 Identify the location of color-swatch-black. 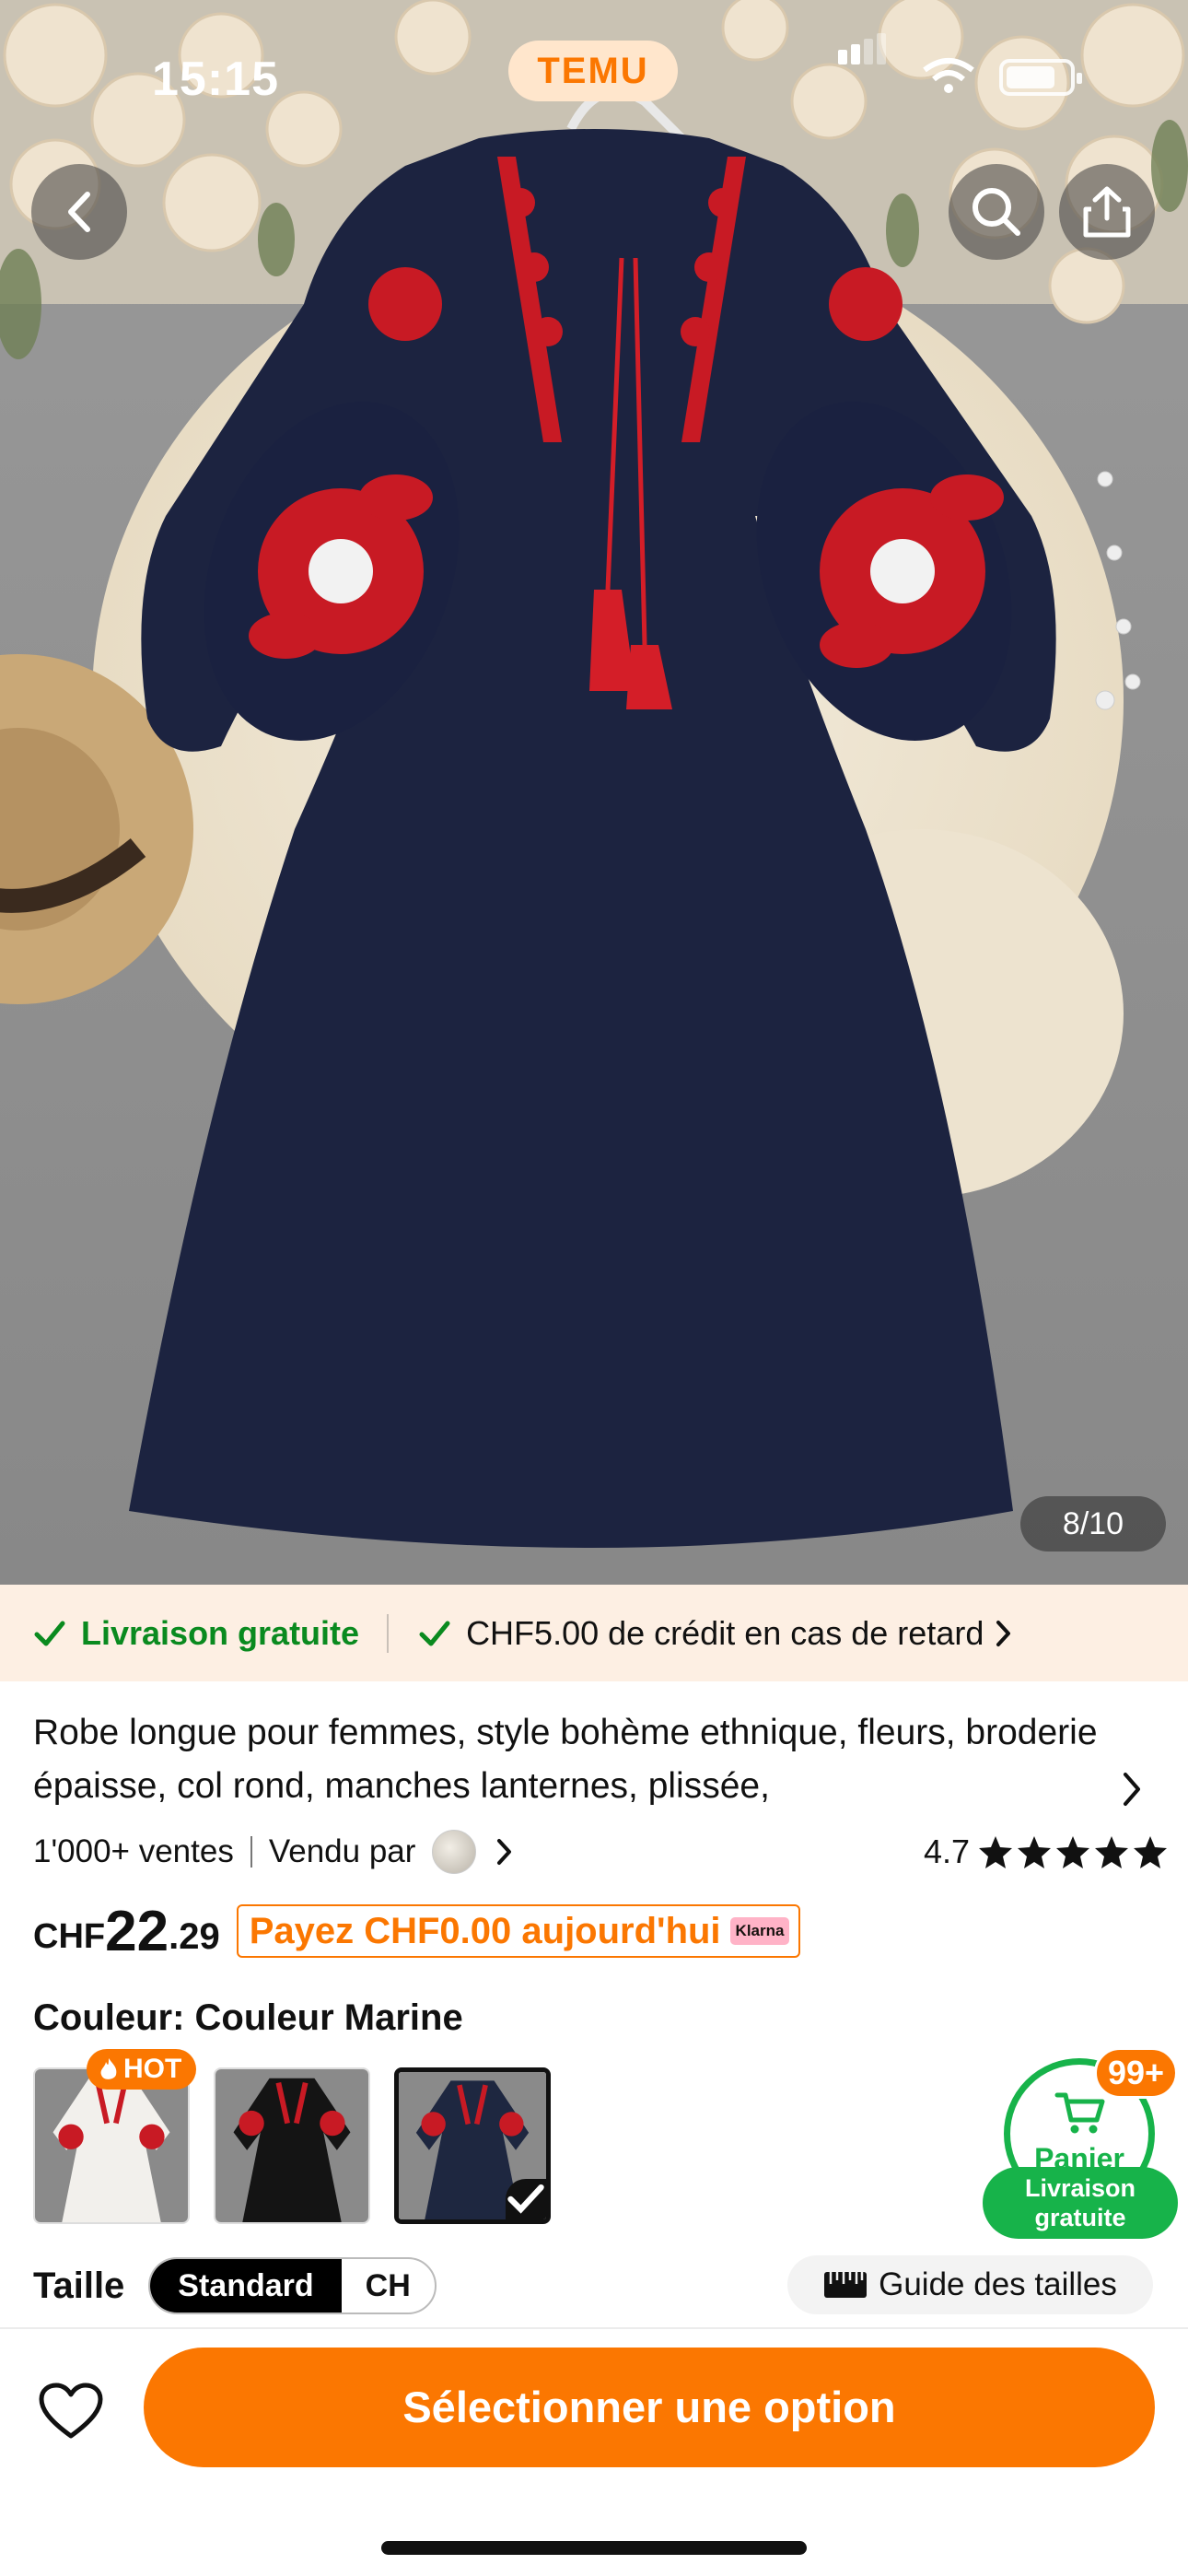
(292, 2145).